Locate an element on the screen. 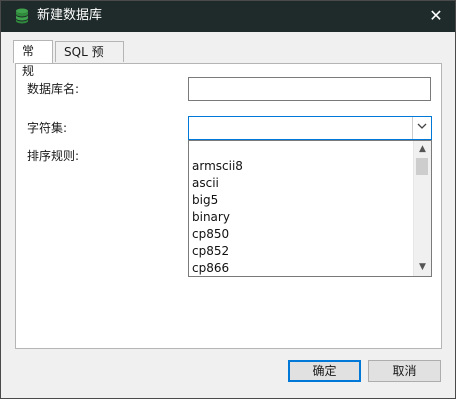 The height and width of the screenshot is (399, 456). close-icon: ✕ is located at coordinates (436, 15).